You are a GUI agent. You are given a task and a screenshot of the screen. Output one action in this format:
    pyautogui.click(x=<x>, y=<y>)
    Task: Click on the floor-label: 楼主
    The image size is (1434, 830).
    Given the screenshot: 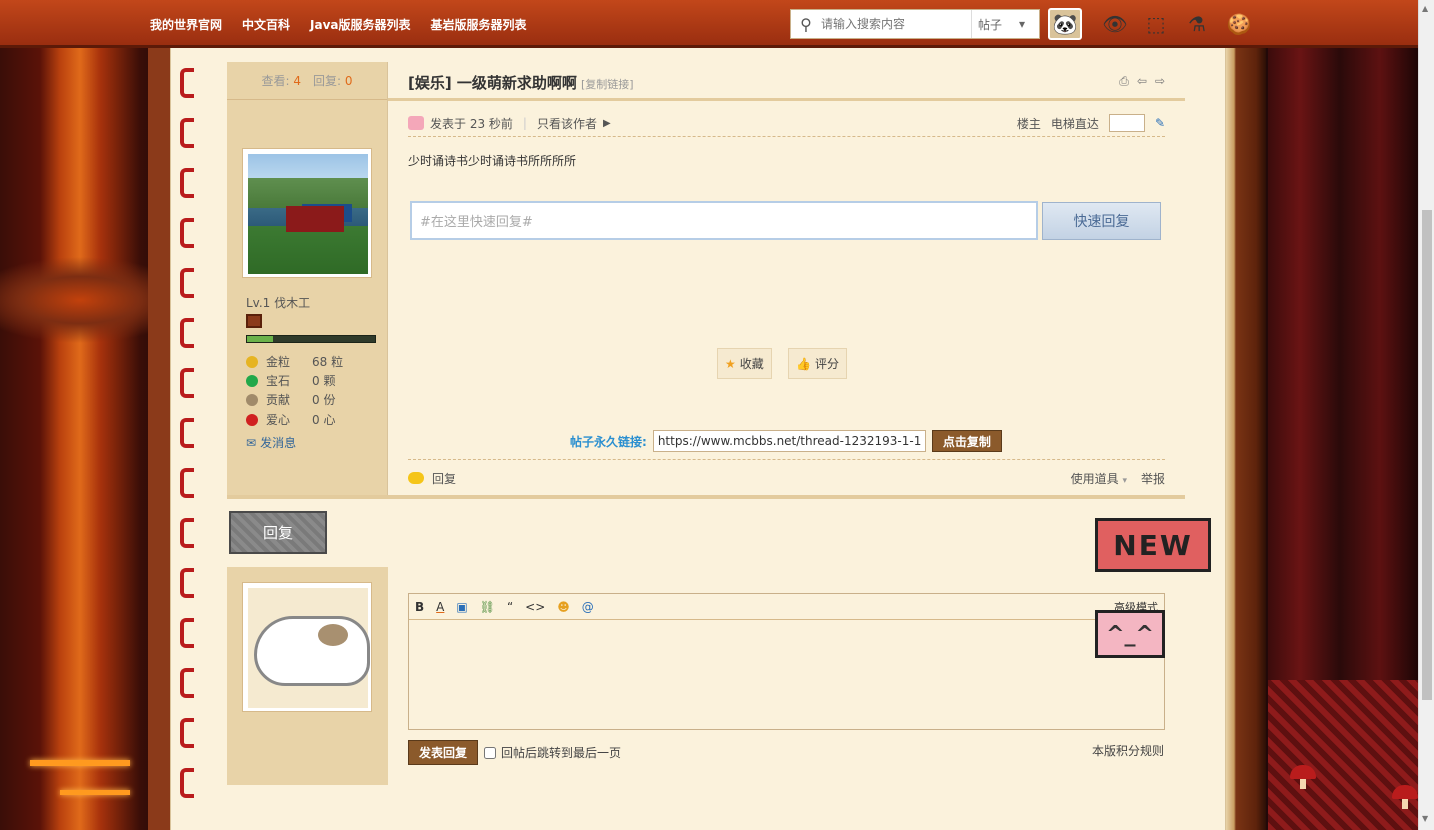 What is the action you would take?
    pyautogui.click(x=1028, y=123)
    